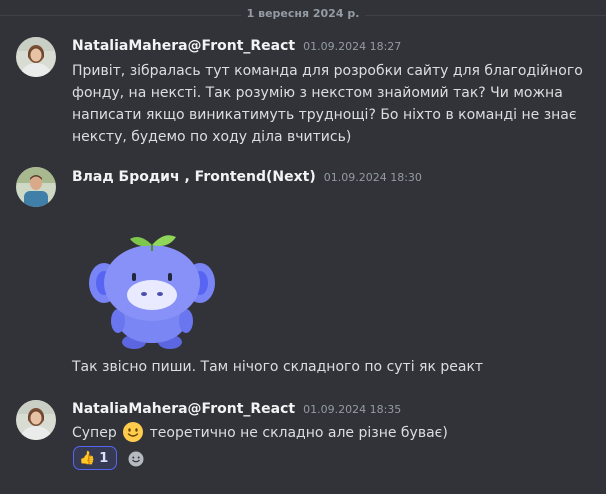  Describe the element at coordinates (352, 409) in the screenshot. I see `message-timestamp: 01.09.2024 18:35` at that location.